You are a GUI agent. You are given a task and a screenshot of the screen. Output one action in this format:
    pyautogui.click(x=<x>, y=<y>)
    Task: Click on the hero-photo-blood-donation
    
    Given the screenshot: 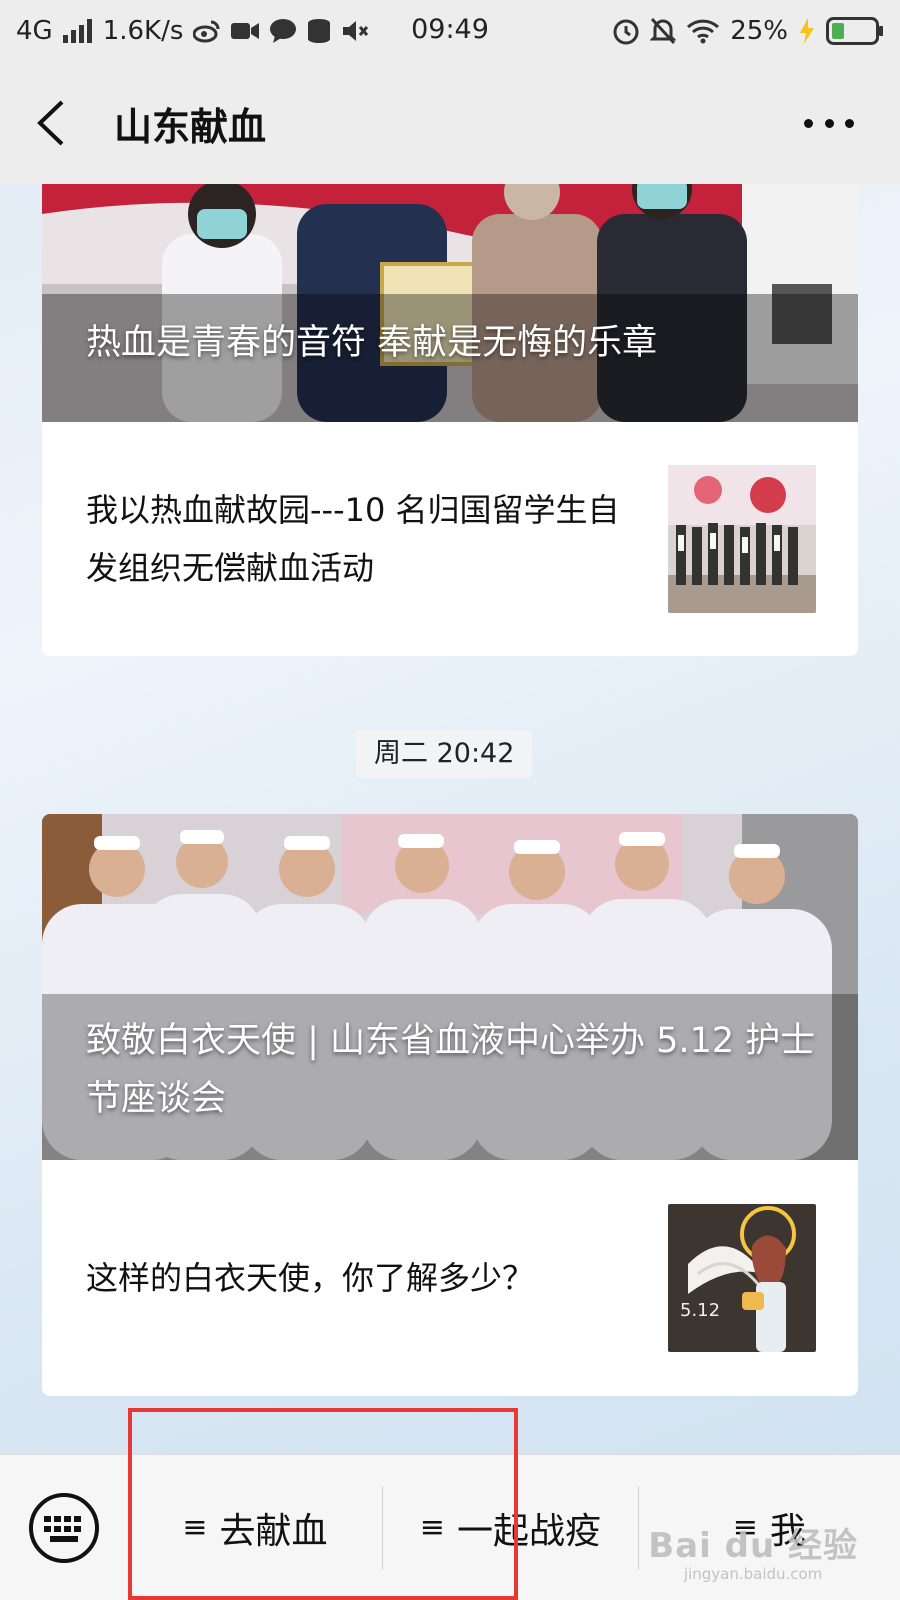 What is the action you would take?
    pyautogui.click(x=450, y=303)
    